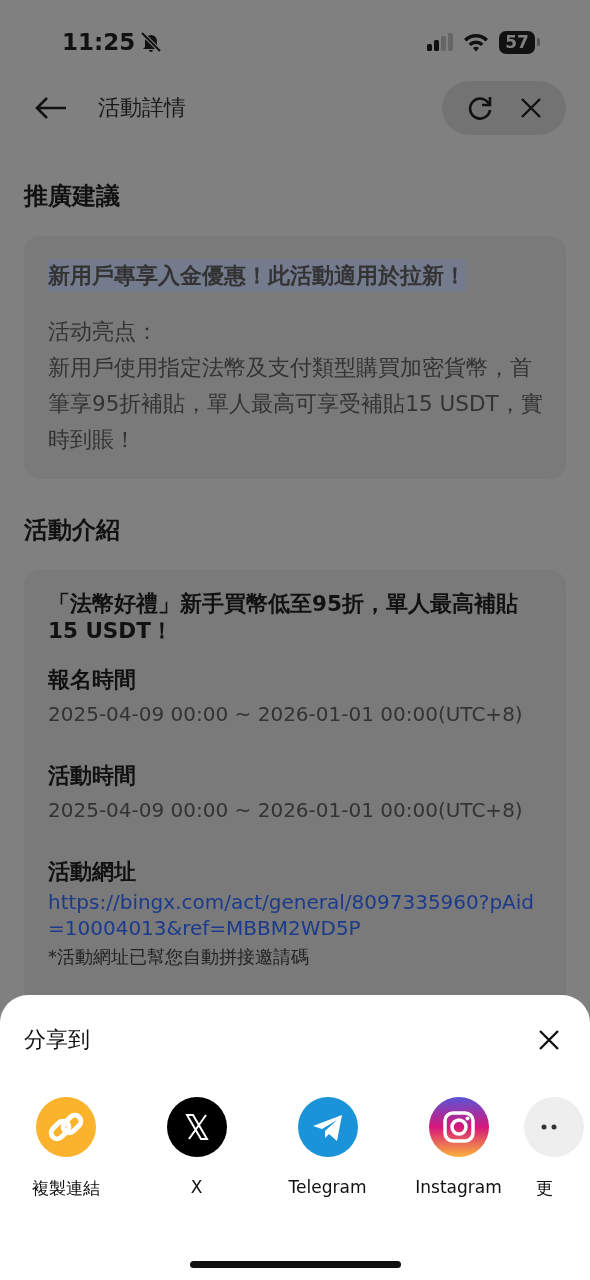 The width and height of the screenshot is (590, 1280). I want to click on link-icon, so click(65, 1127).